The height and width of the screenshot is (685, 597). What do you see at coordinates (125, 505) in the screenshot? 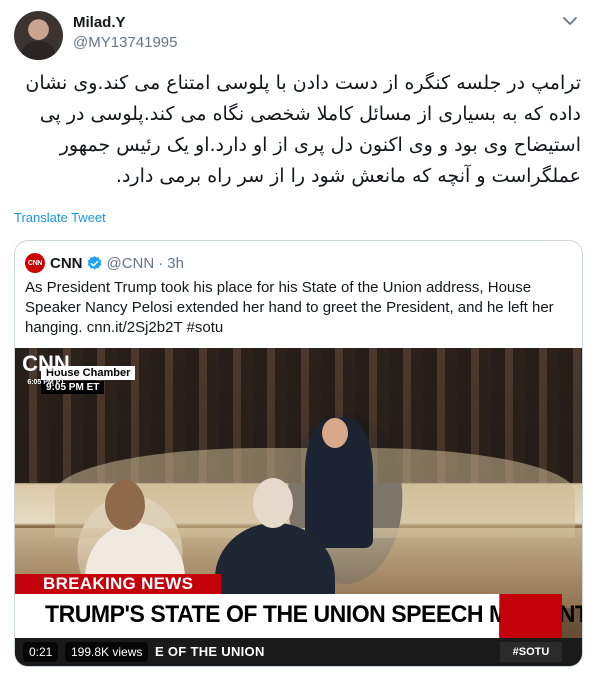
I see `speaker-head` at bounding box center [125, 505].